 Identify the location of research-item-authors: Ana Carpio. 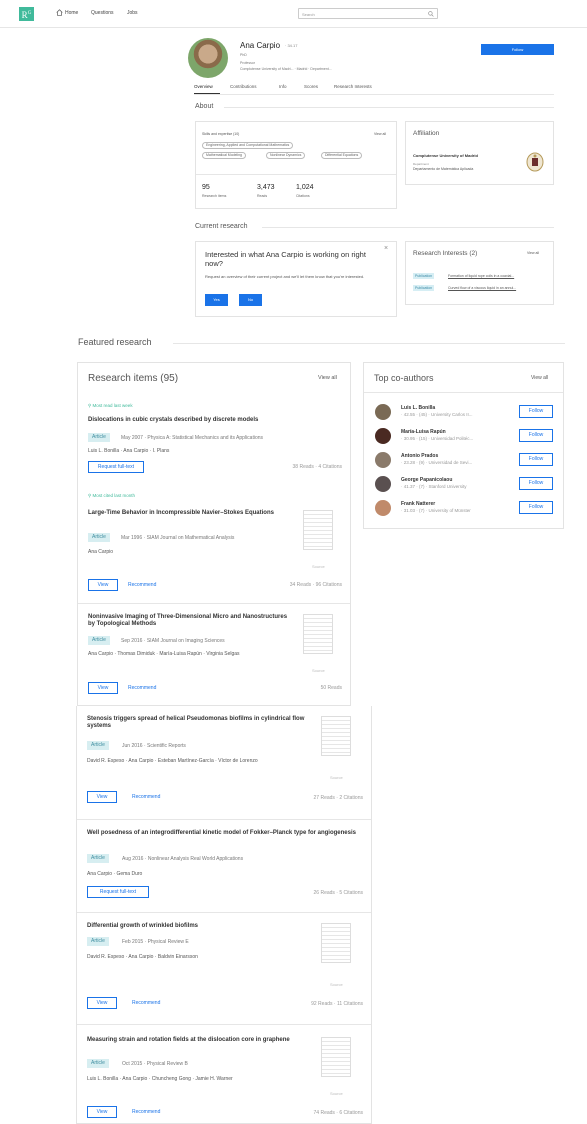
(188, 552).